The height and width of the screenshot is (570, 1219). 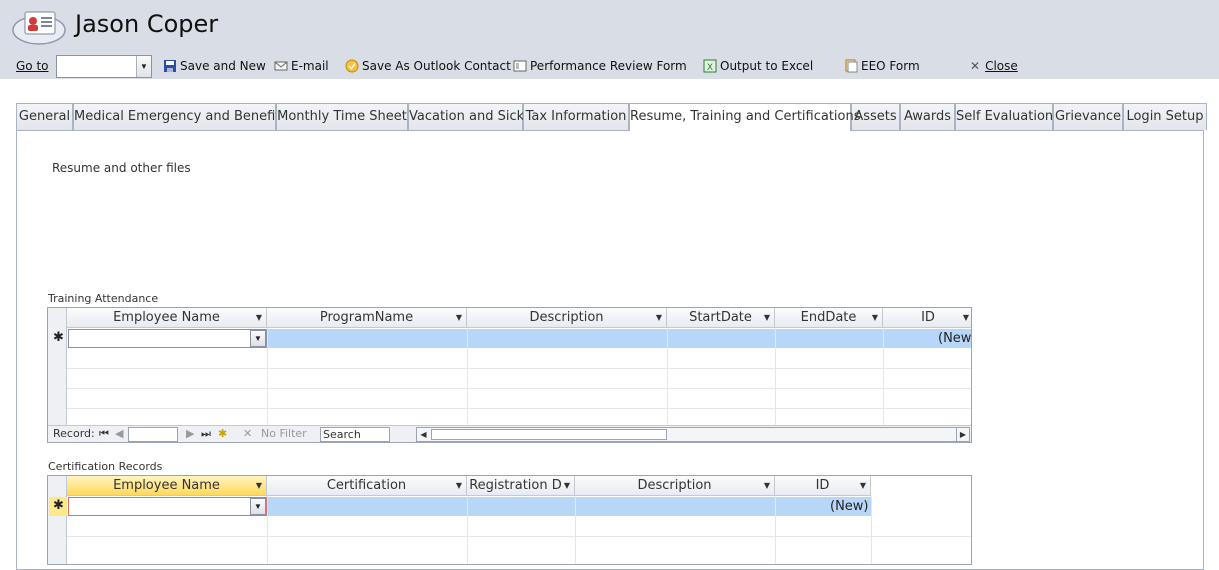 I want to click on goto-label: Go to, so click(x=32, y=66).